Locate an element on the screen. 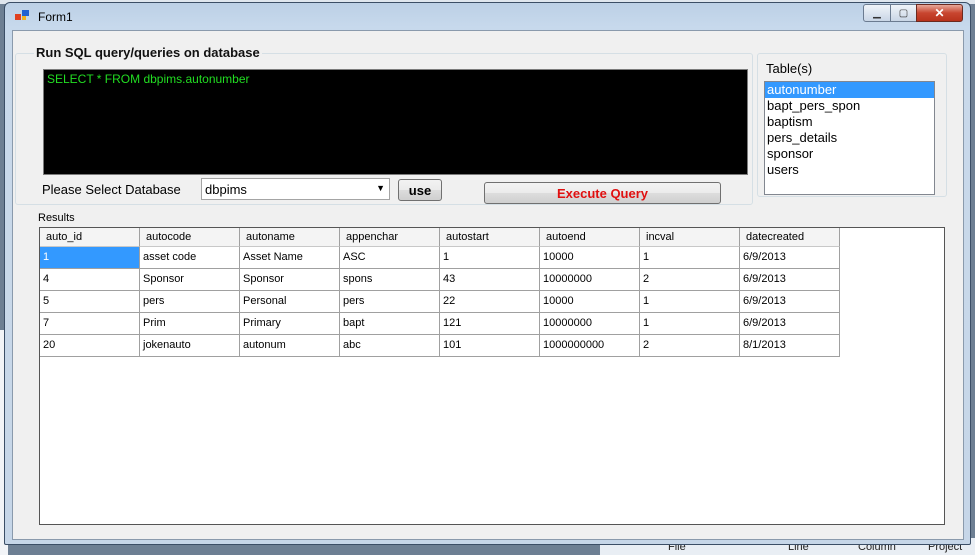 This screenshot has width=975, height=555. title-bar: Form1 ▁ ▢ ✕ is located at coordinates (487, 16).